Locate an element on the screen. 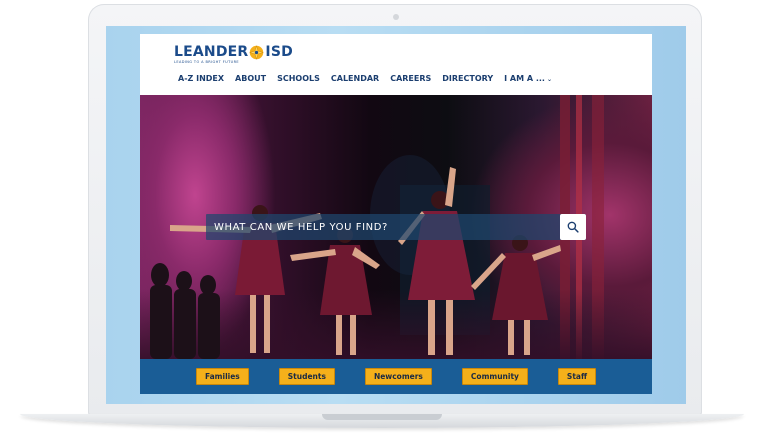 The image size is (764, 435). community-button: Community is located at coordinates (494, 376).